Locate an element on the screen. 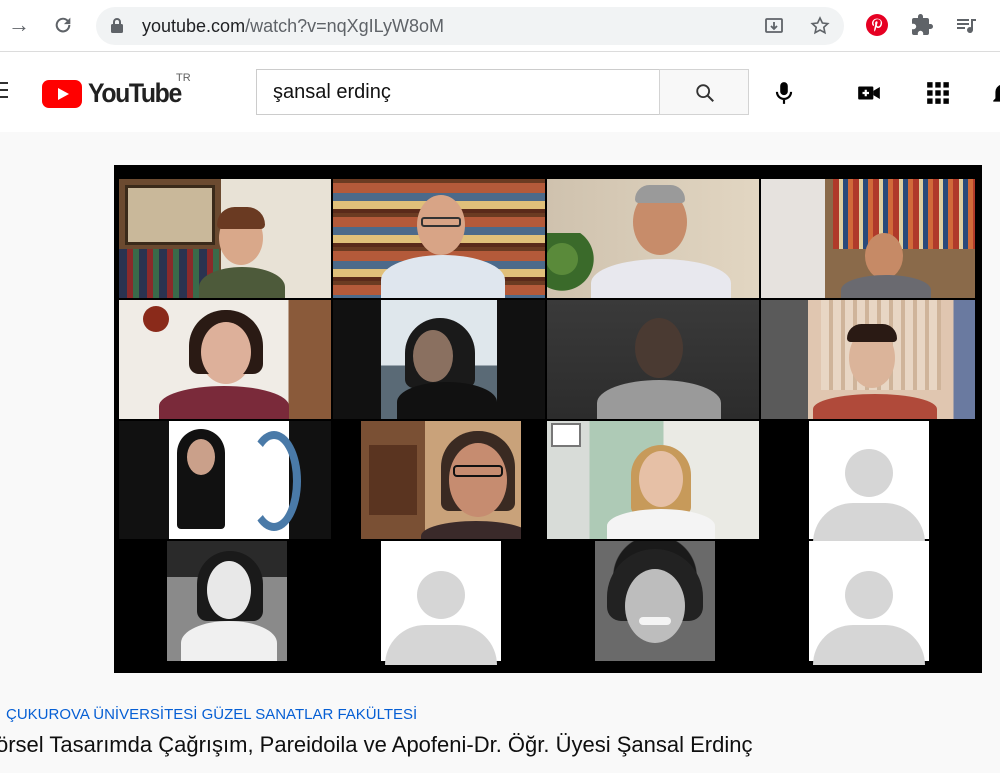 The width and height of the screenshot is (1000, 773). search-query: şansal erdinç is located at coordinates (332, 92).